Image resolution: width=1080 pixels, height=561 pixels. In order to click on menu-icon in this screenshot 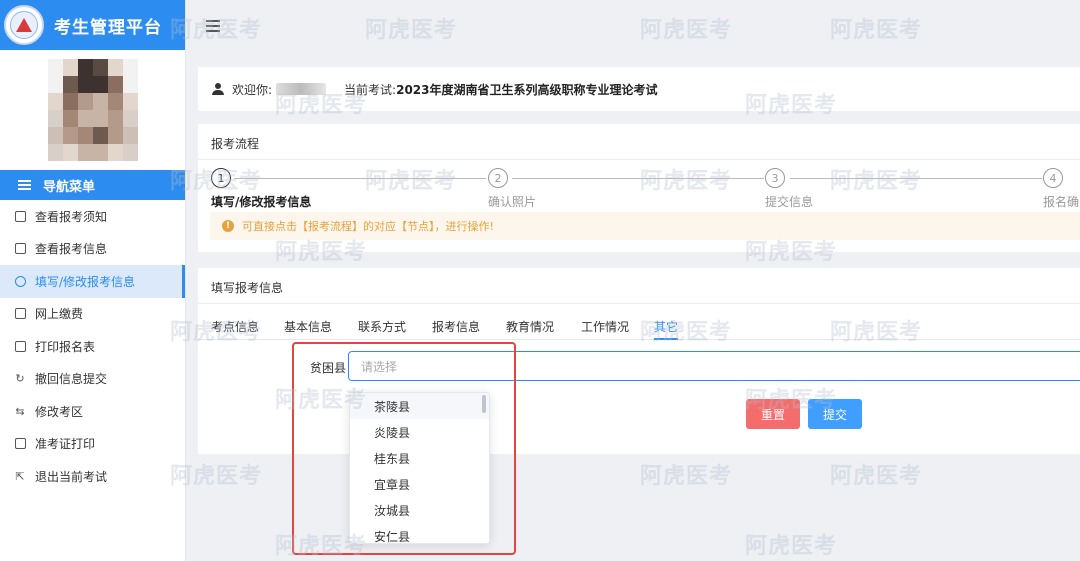, I will do `click(24, 185)`.